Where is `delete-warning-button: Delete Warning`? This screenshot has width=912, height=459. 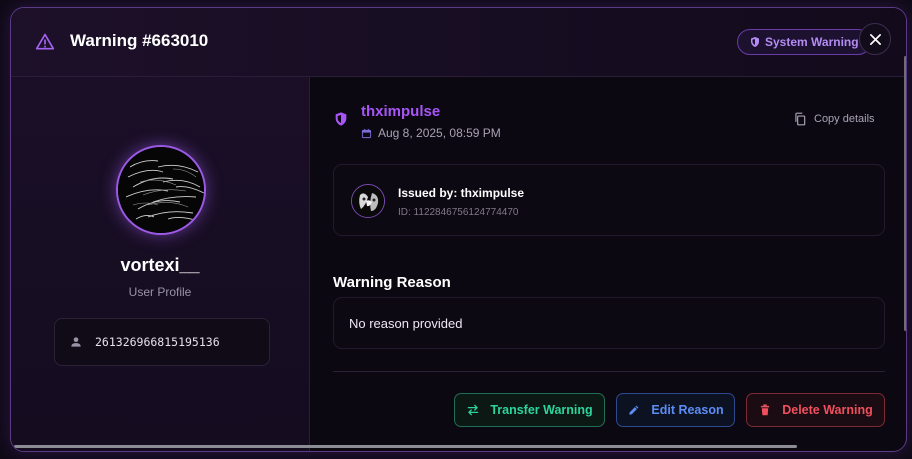
delete-warning-button: Delete Warning is located at coordinates (815, 410).